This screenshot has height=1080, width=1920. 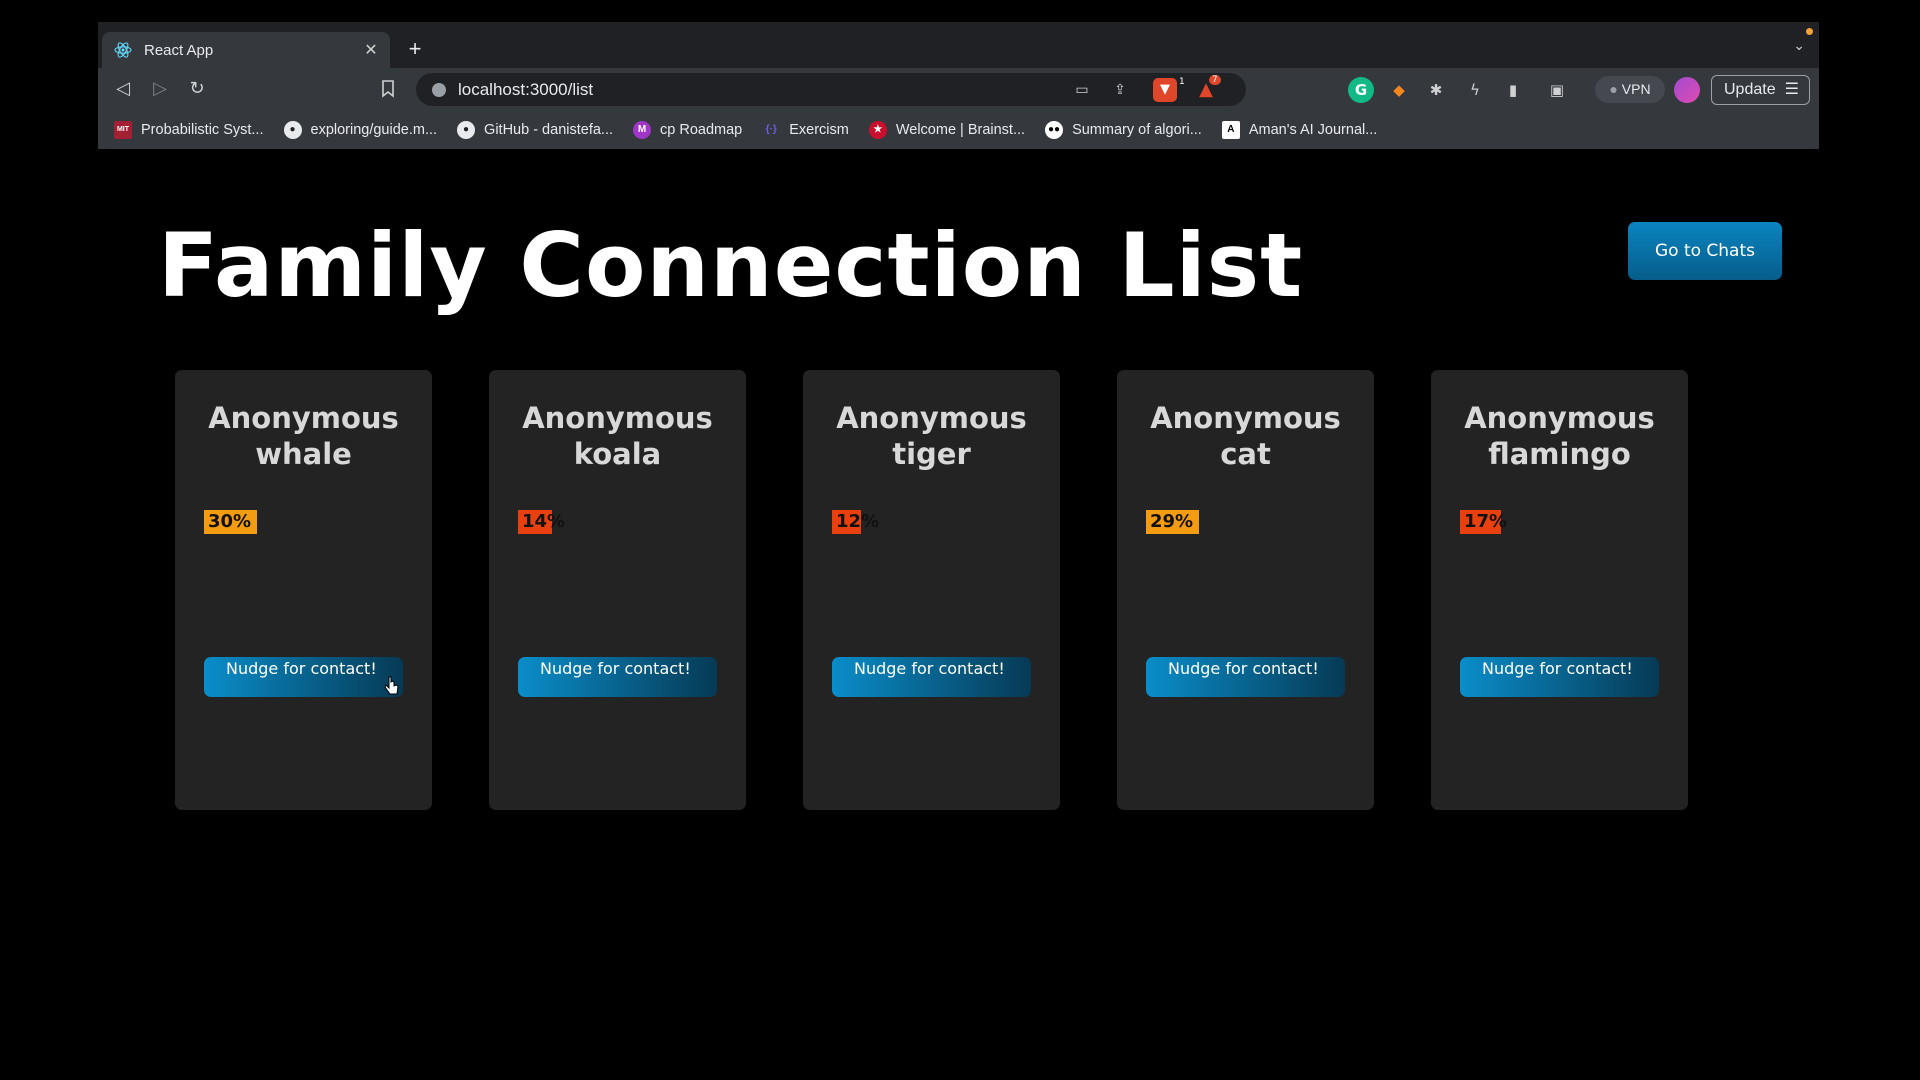 What do you see at coordinates (1687, 90) in the screenshot?
I see `profile-avatar` at bounding box center [1687, 90].